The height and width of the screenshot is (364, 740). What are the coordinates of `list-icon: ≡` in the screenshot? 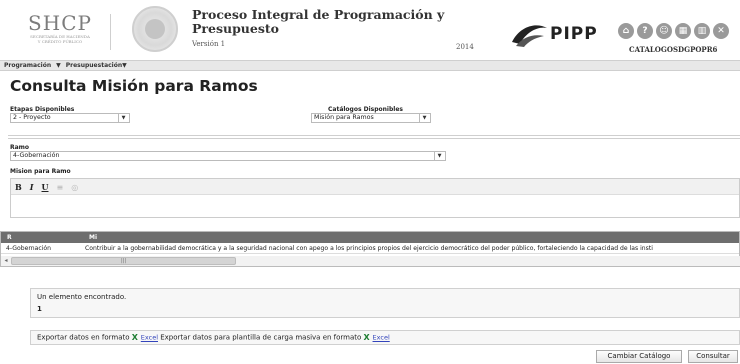 It's located at (60, 187).